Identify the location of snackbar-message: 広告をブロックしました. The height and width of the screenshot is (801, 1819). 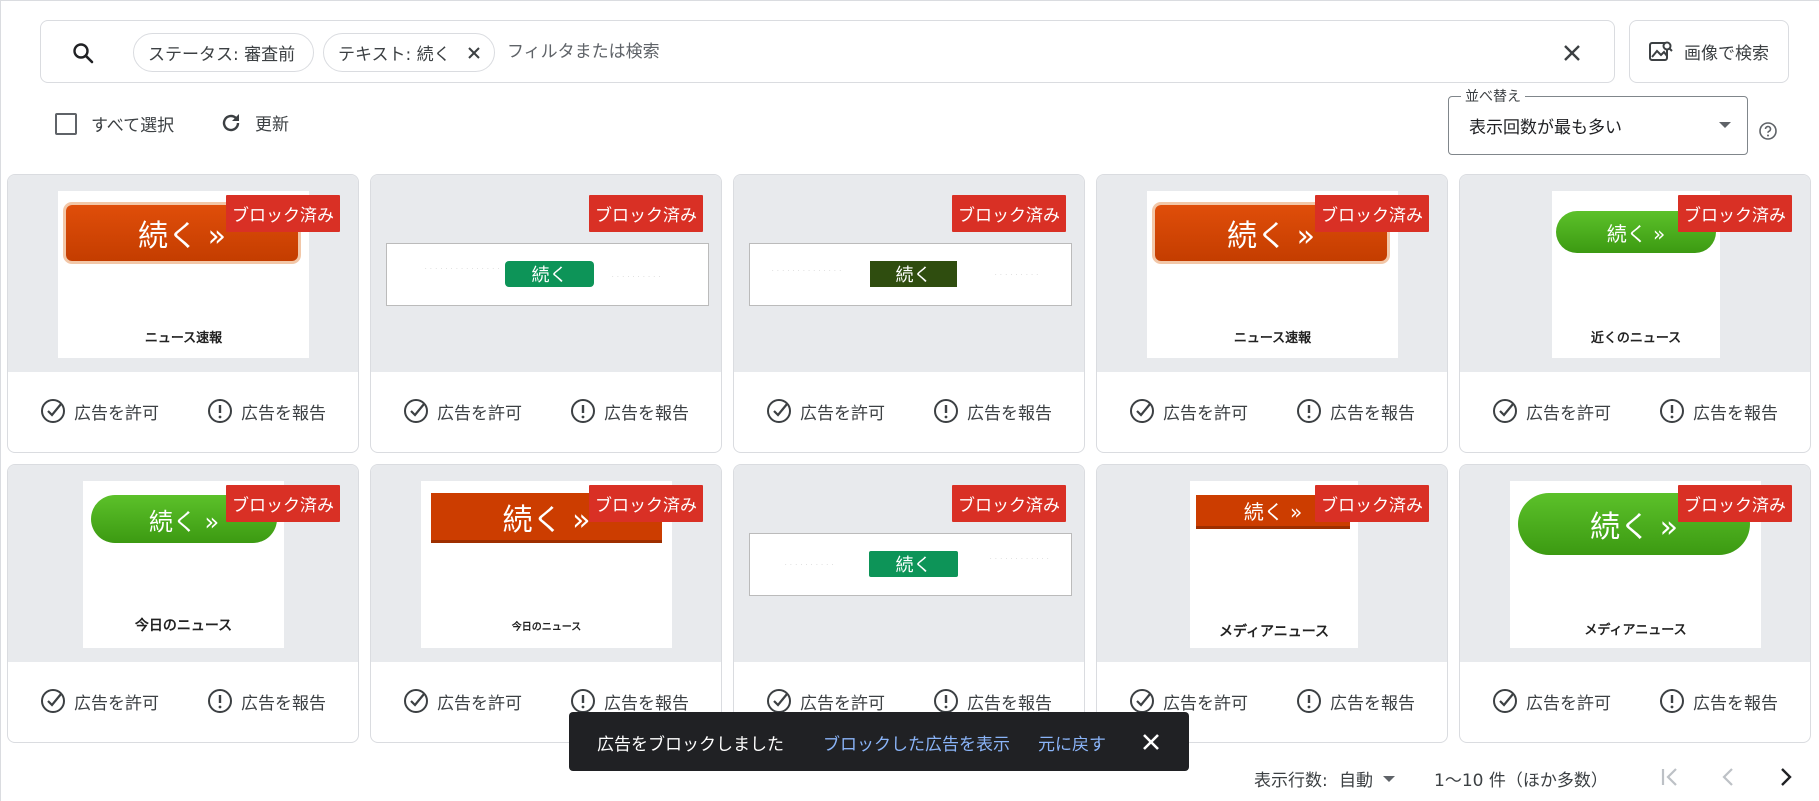
(690, 745).